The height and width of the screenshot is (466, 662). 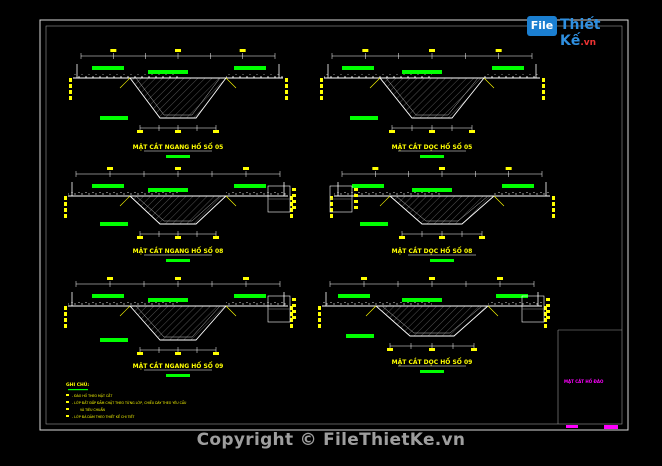 What do you see at coordinates (92, 395) in the screenshot?
I see `notes-line: - ĐÀO HỐ THEO MẶT CẮT` at bounding box center [92, 395].